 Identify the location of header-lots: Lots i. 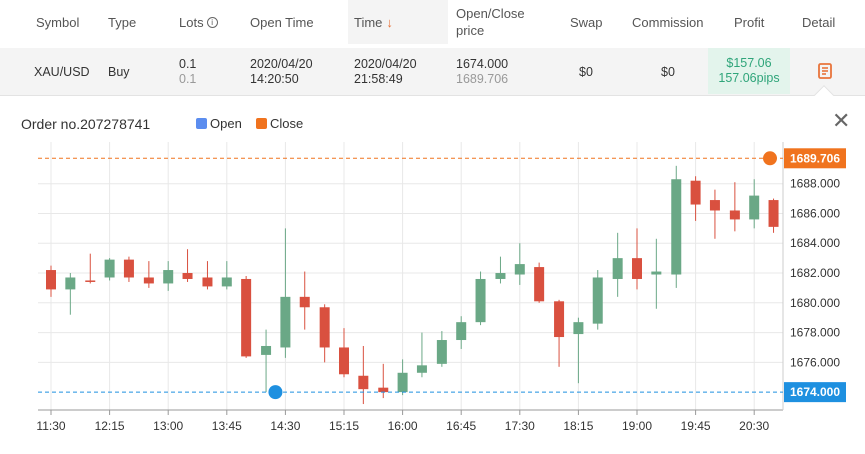
(198, 22).